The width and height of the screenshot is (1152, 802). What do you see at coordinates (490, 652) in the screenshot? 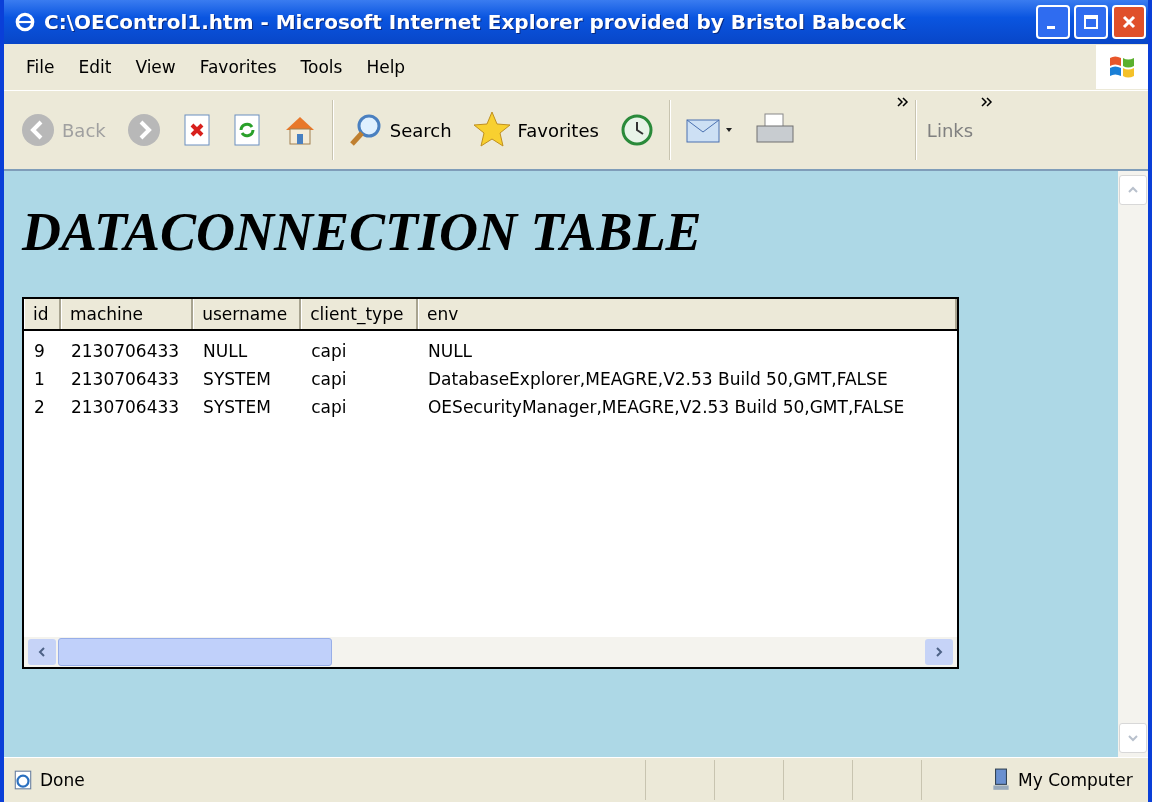
I see `horizontal-scrollbar` at bounding box center [490, 652].